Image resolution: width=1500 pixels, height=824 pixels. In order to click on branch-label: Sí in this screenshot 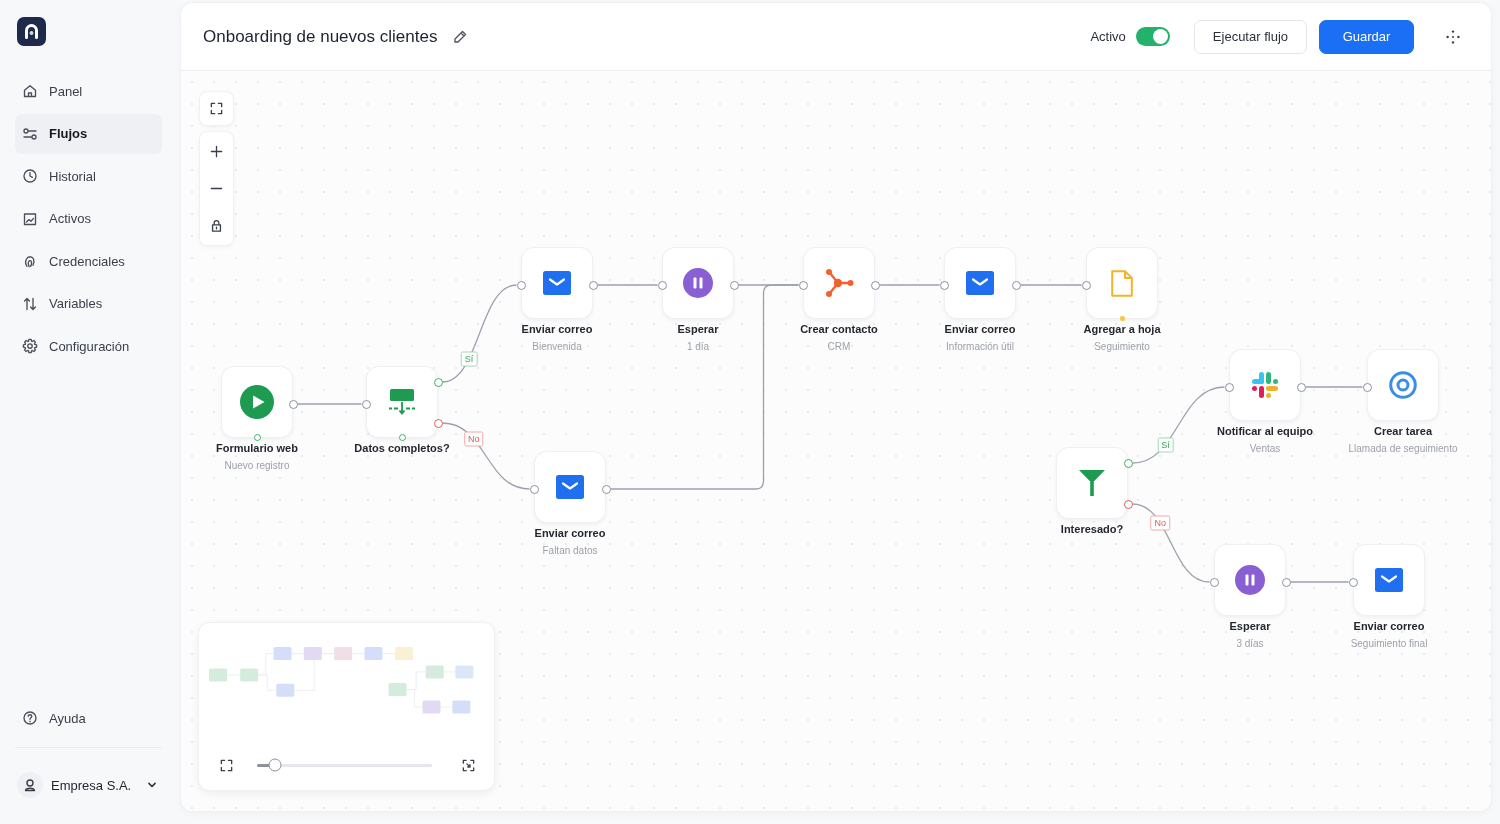, I will do `click(1165, 445)`.